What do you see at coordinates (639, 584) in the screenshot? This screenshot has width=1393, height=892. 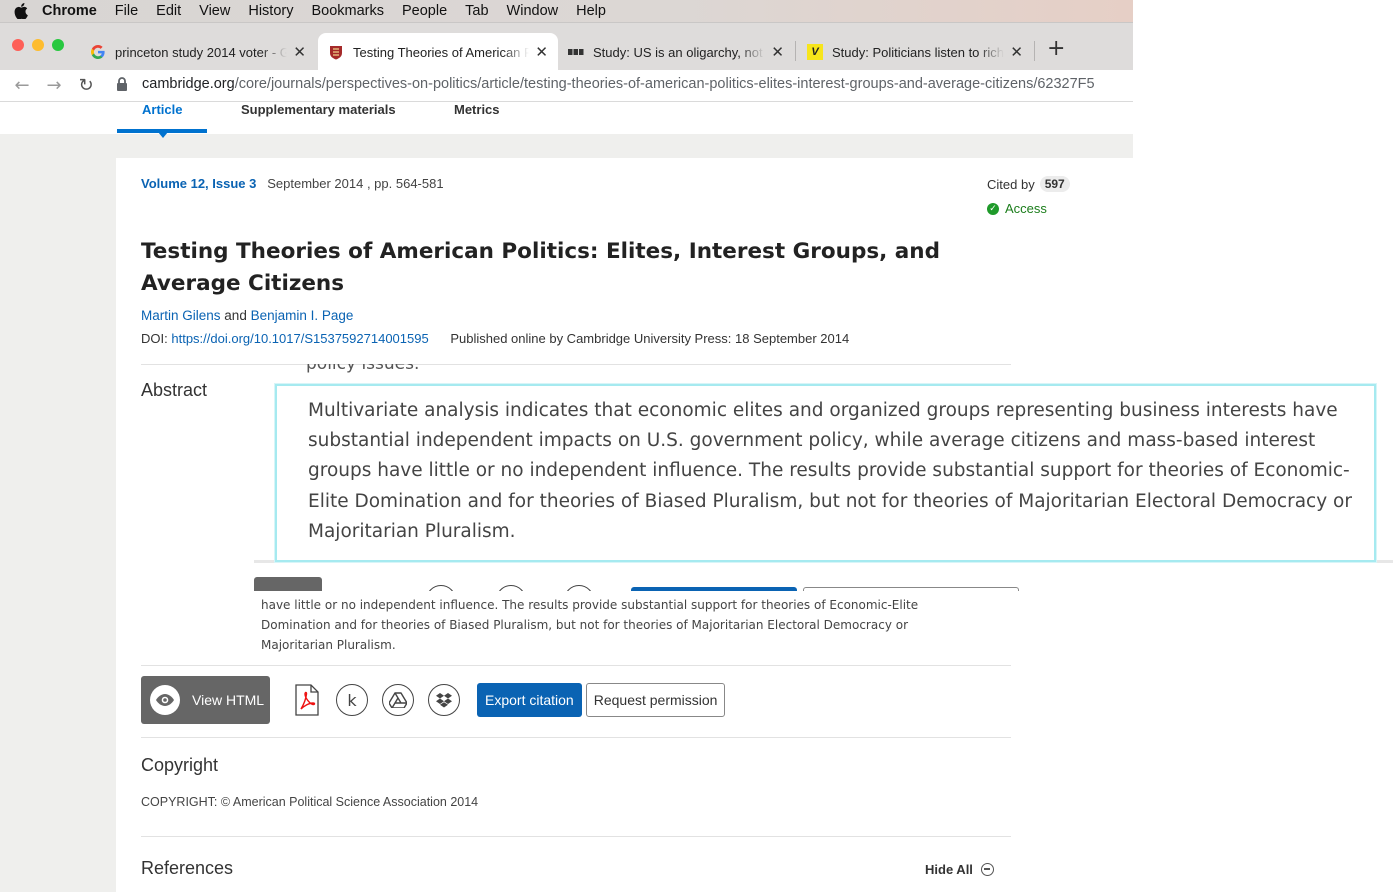 I see `overlay-fragment-strip` at bounding box center [639, 584].